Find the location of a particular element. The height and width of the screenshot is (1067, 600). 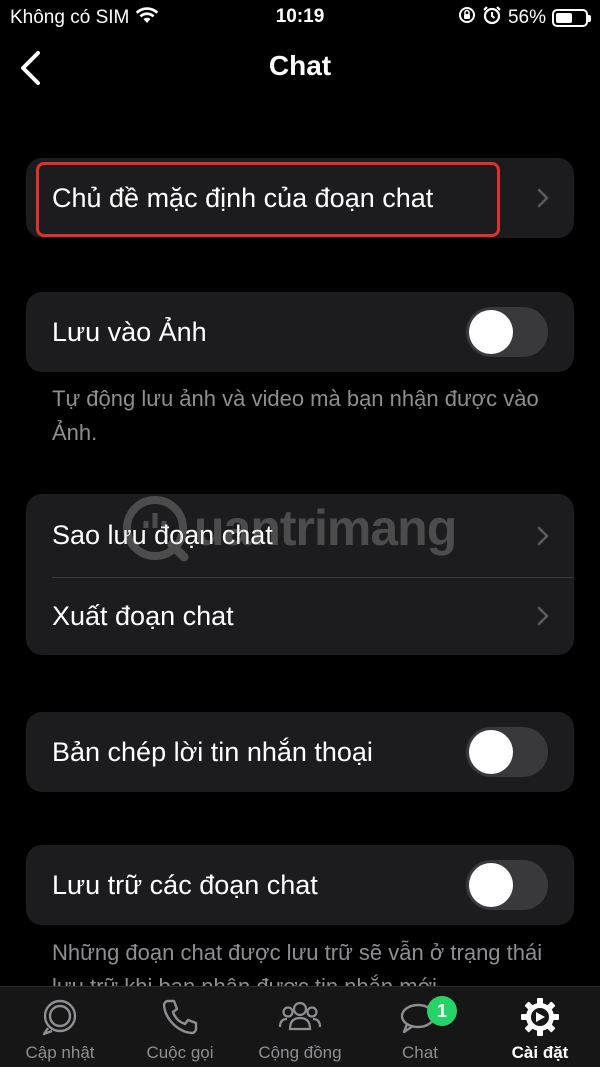

export-row: Xuất đoạn chat is located at coordinates (300, 616).